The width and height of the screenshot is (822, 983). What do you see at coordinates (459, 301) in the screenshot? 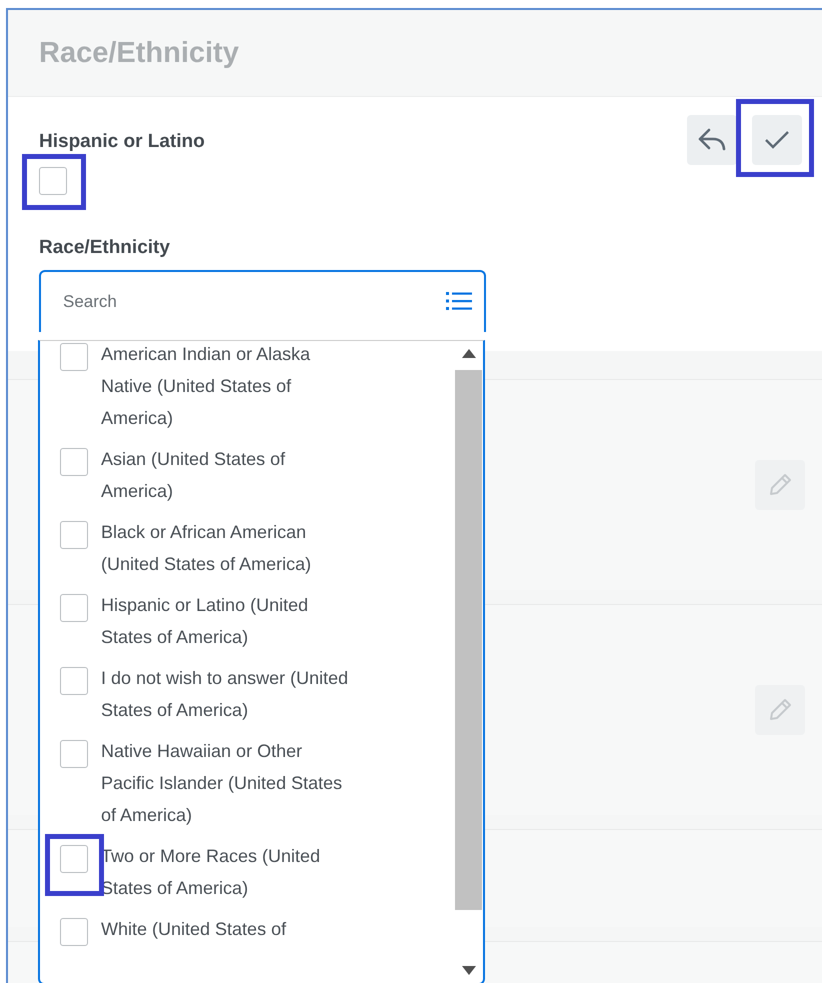
I see `list-icon` at bounding box center [459, 301].